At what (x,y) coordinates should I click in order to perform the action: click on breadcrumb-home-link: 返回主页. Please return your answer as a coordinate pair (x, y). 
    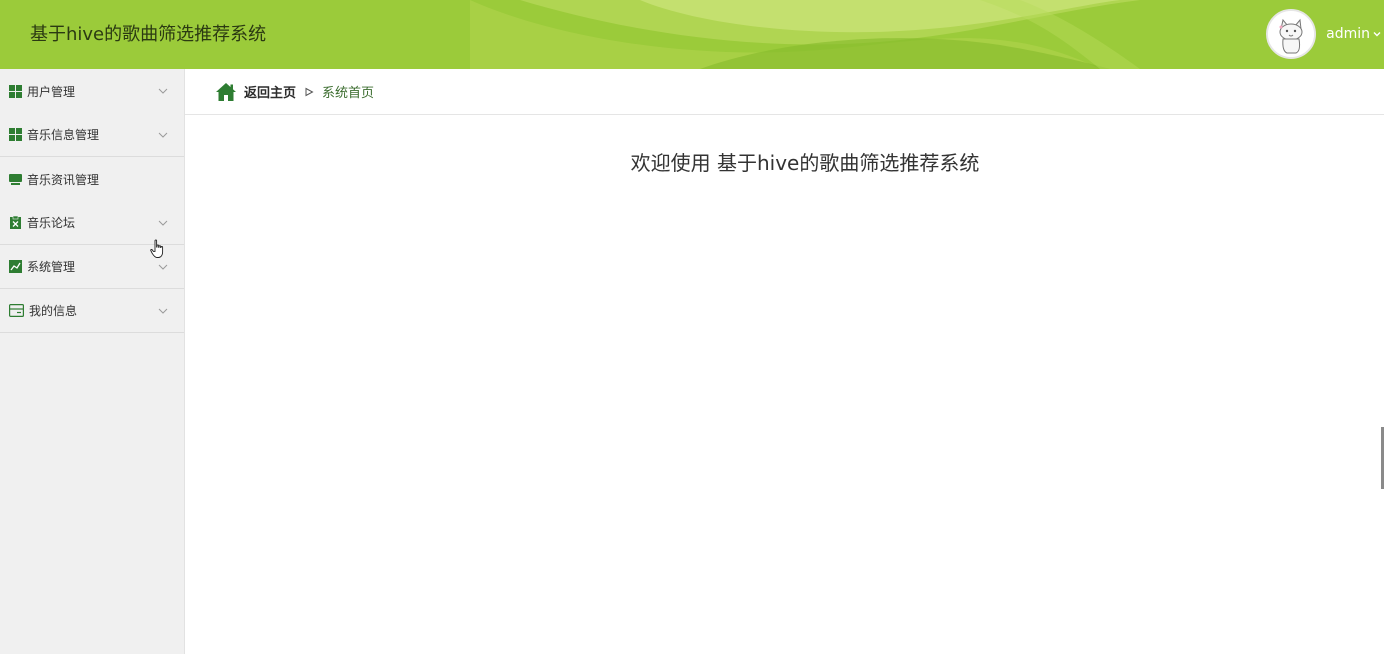
    Looking at the image, I should click on (270, 91).